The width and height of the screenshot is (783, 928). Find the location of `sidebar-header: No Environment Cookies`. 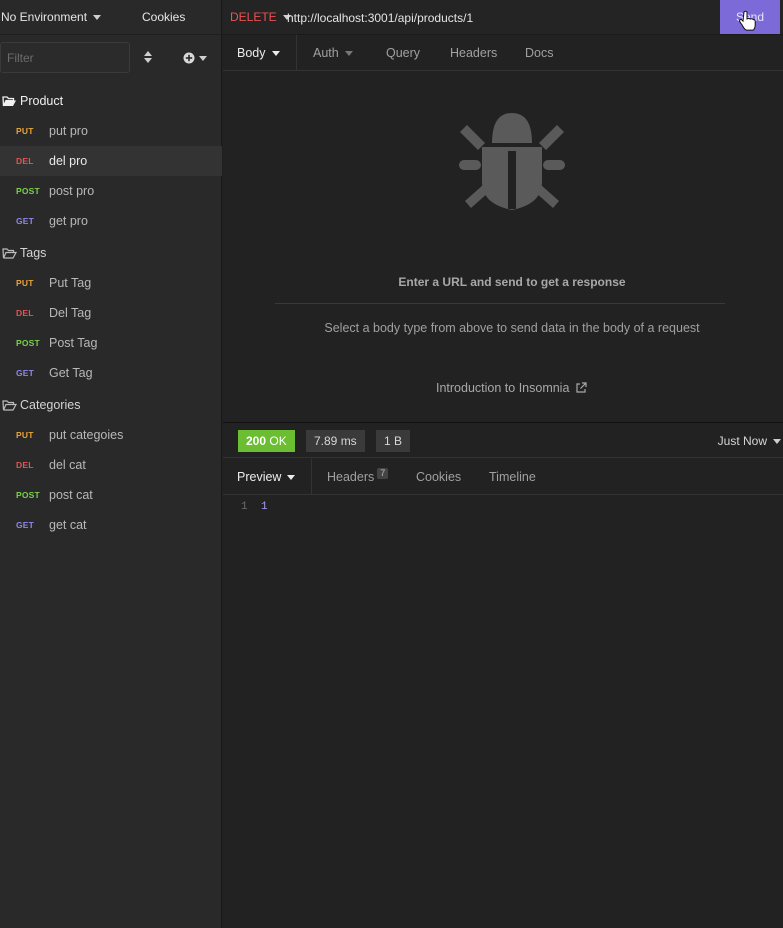

sidebar-header: No Environment Cookies is located at coordinates (110, 17).